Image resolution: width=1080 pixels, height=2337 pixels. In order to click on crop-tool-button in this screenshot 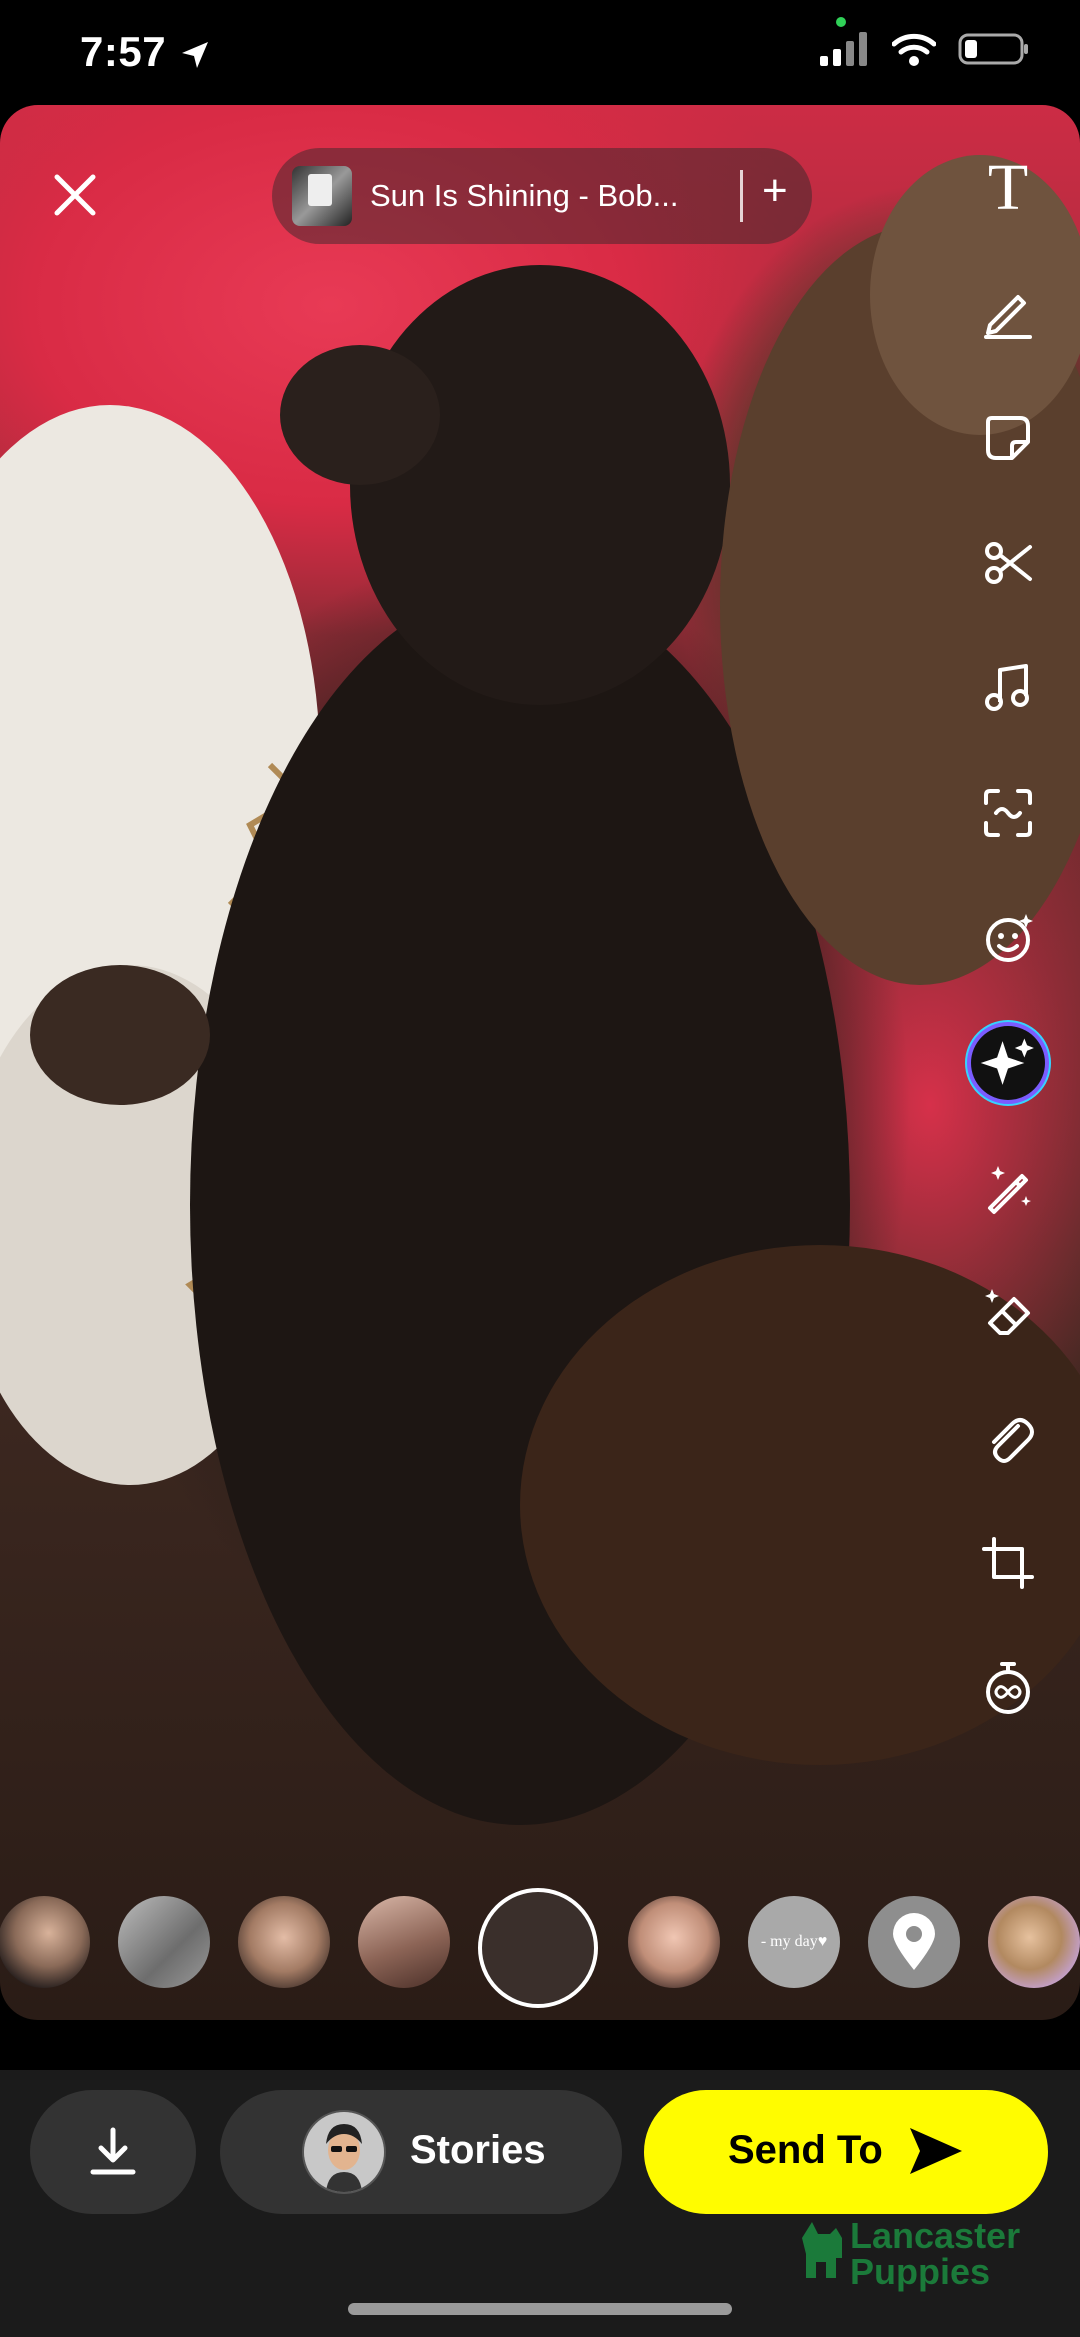, I will do `click(1008, 1563)`.